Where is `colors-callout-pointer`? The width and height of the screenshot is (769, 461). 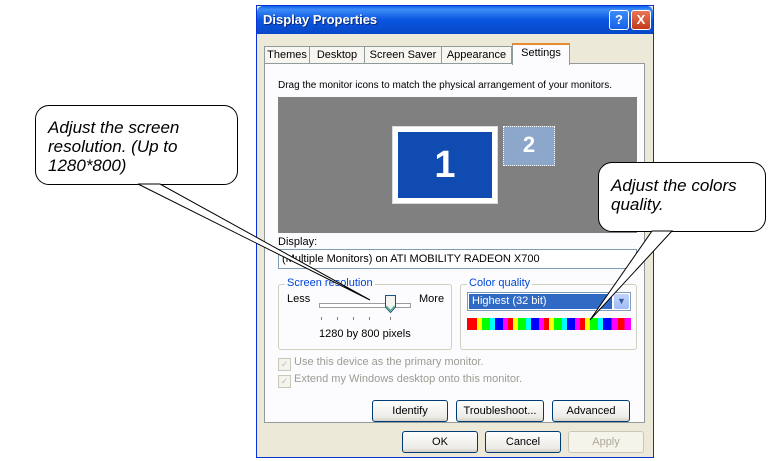 colors-callout-pointer is located at coordinates (631, 275).